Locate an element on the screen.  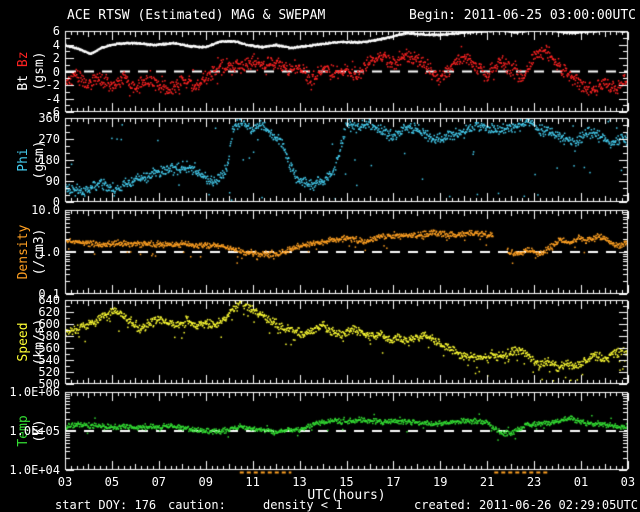
footer-start-doy: start DOY: 176 is located at coordinates (106, 505).